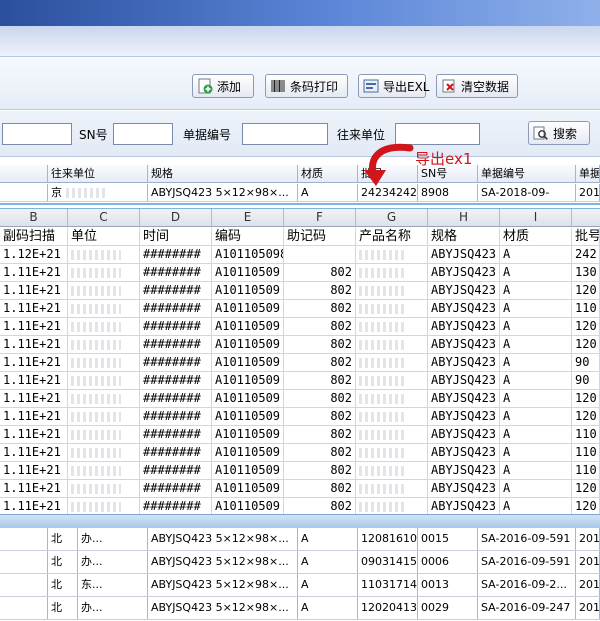  What do you see at coordinates (392, 217) in the screenshot?
I see `column-letter-g: G` at bounding box center [392, 217].